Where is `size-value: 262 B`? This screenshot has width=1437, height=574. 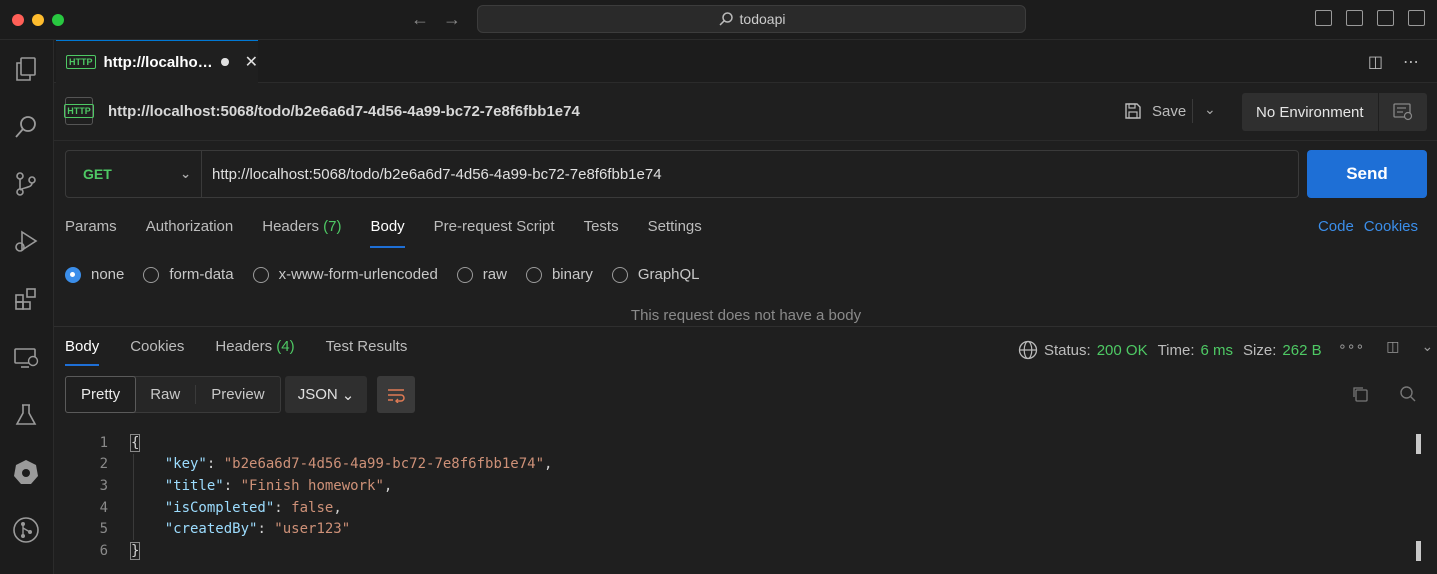 size-value: 262 B is located at coordinates (1301, 350).